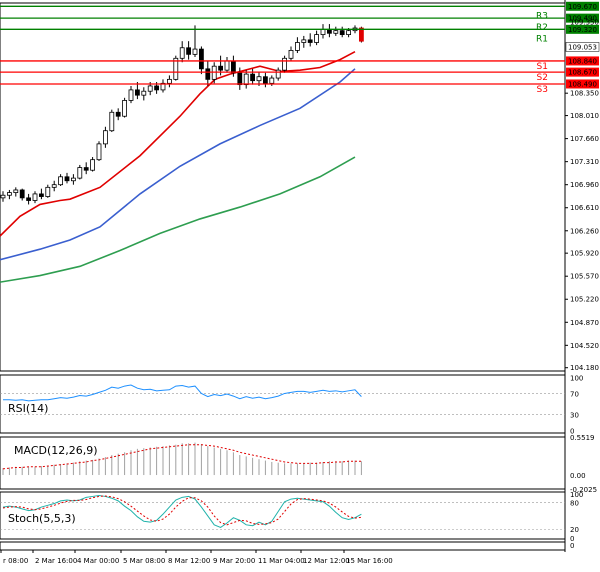  Describe the element at coordinates (189, 561) in the screenshot. I see `time-tick-label: 8 Mar 12:00` at that location.